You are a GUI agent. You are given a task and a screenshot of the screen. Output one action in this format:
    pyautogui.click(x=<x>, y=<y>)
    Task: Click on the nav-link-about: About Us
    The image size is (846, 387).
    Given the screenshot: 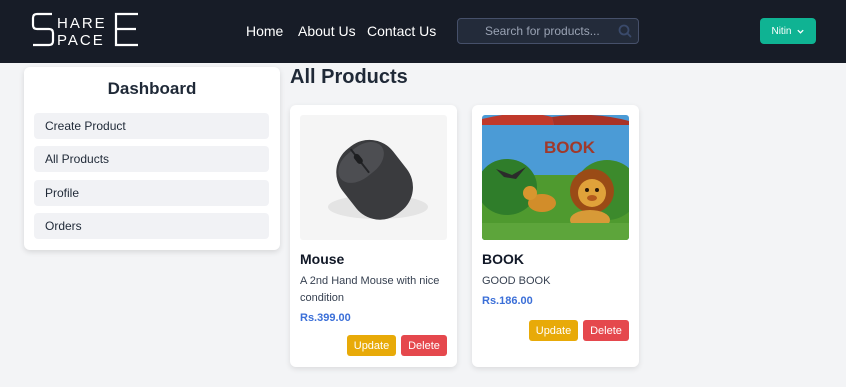 What is the action you would take?
    pyautogui.click(x=327, y=31)
    